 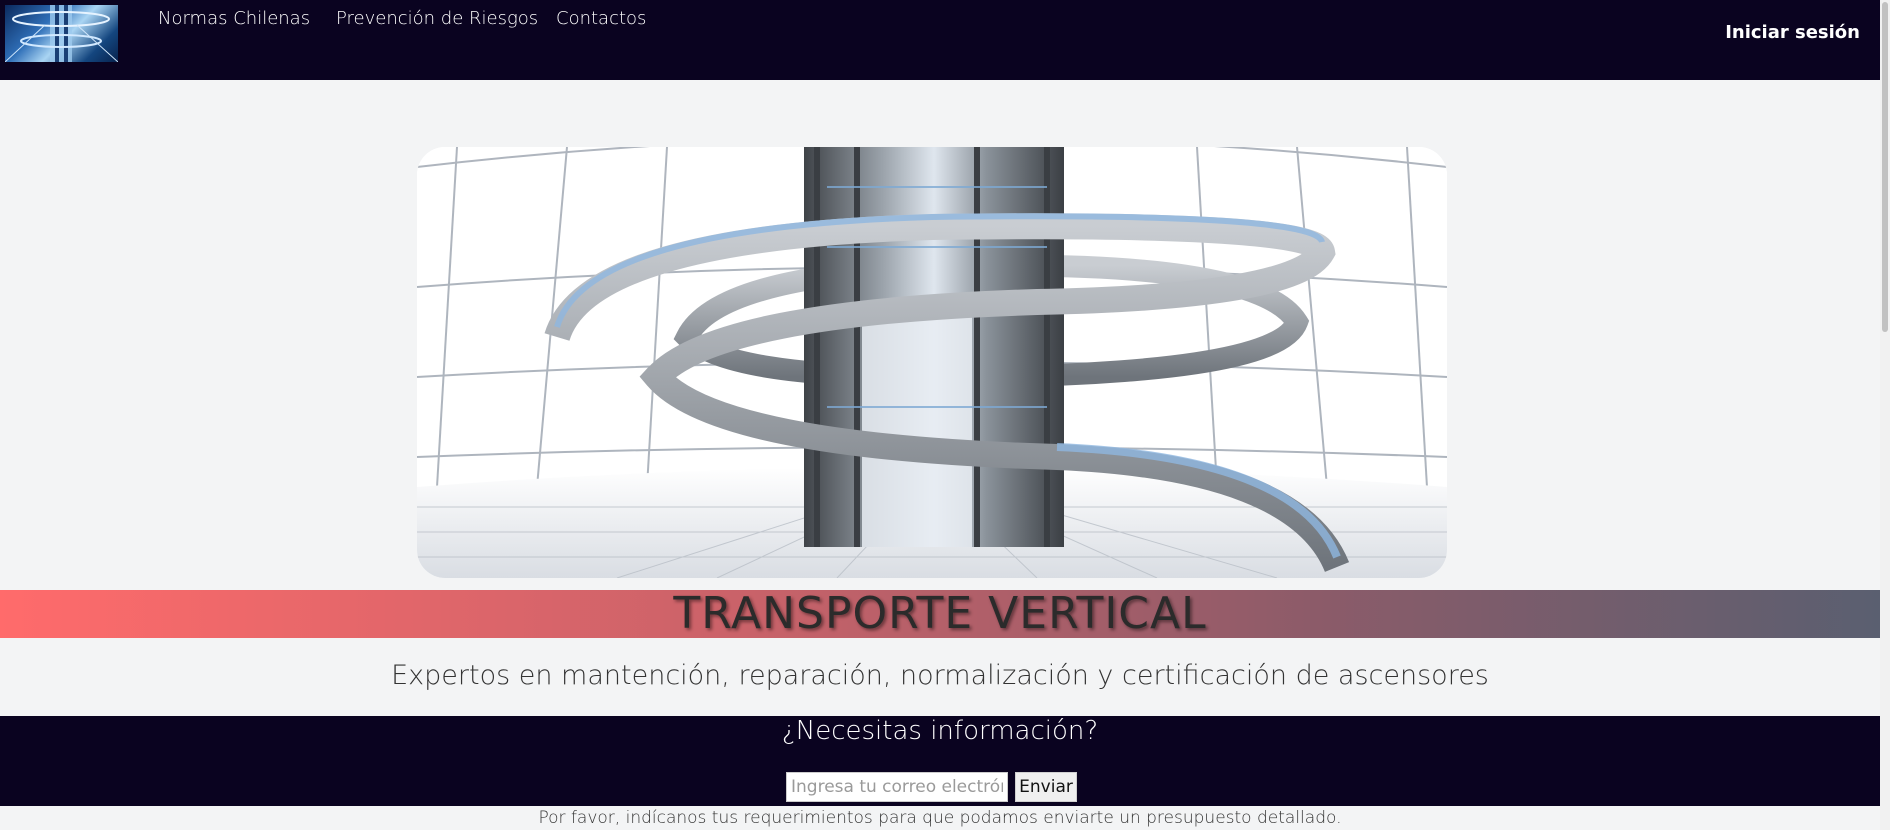 What do you see at coordinates (1046, 787) in the screenshot?
I see `send-button: Enviar` at bounding box center [1046, 787].